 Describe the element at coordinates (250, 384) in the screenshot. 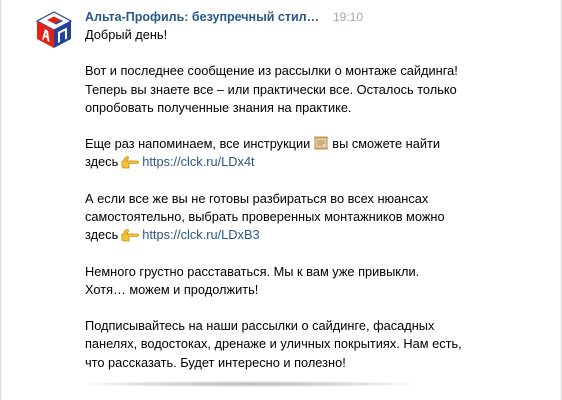

I see `bottom-divider-shadow` at that location.